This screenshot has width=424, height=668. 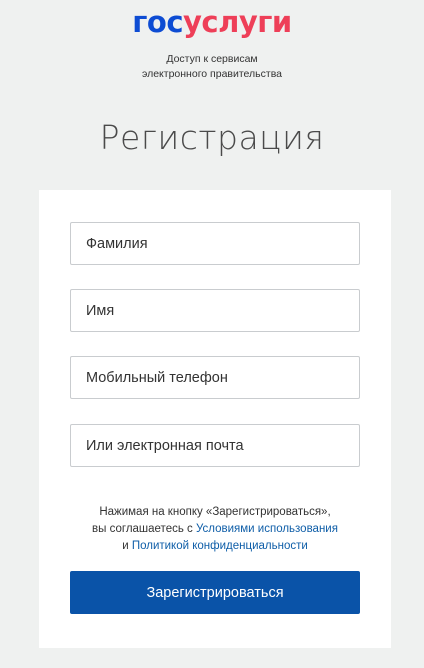 What do you see at coordinates (220, 546) in the screenshot?
I see `privacy-policy-link: Политикой конфиденциальности` at bounding box center [220, 546].